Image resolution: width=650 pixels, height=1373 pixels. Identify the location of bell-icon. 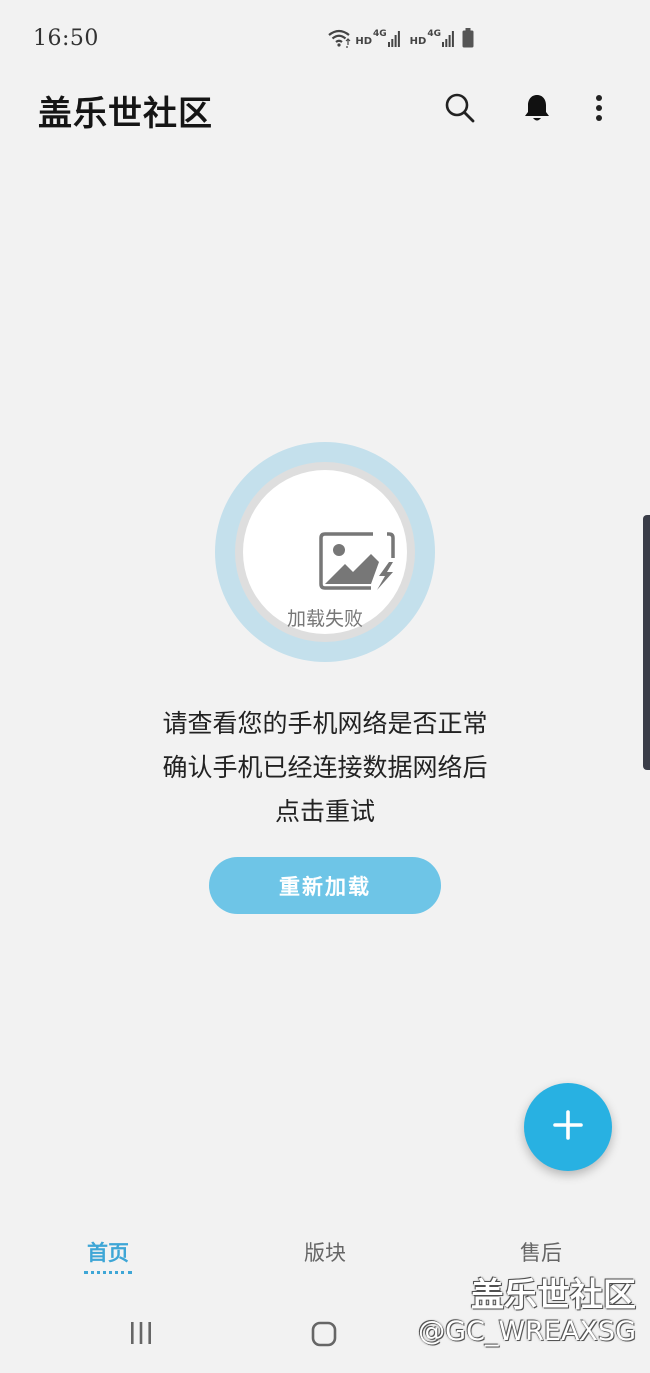
(537, 110).